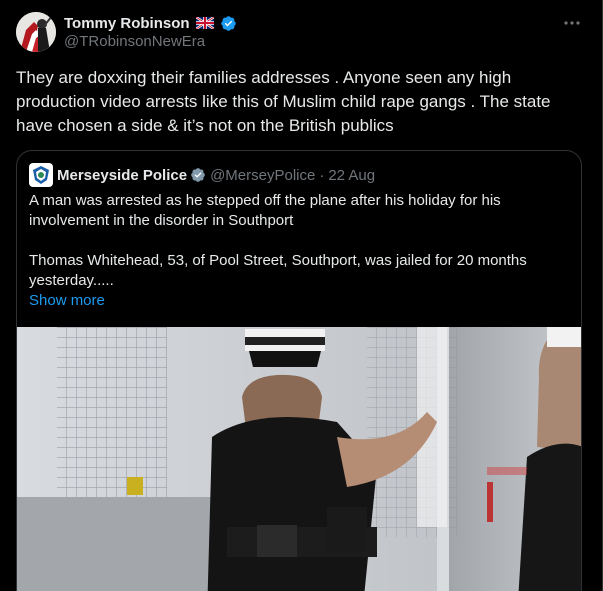 The height and width of the screenshot is (591, 603). Describe the element at coordinates (198, 175) in the screenshot. I see `quoted-verified-badge-icon` at that location.